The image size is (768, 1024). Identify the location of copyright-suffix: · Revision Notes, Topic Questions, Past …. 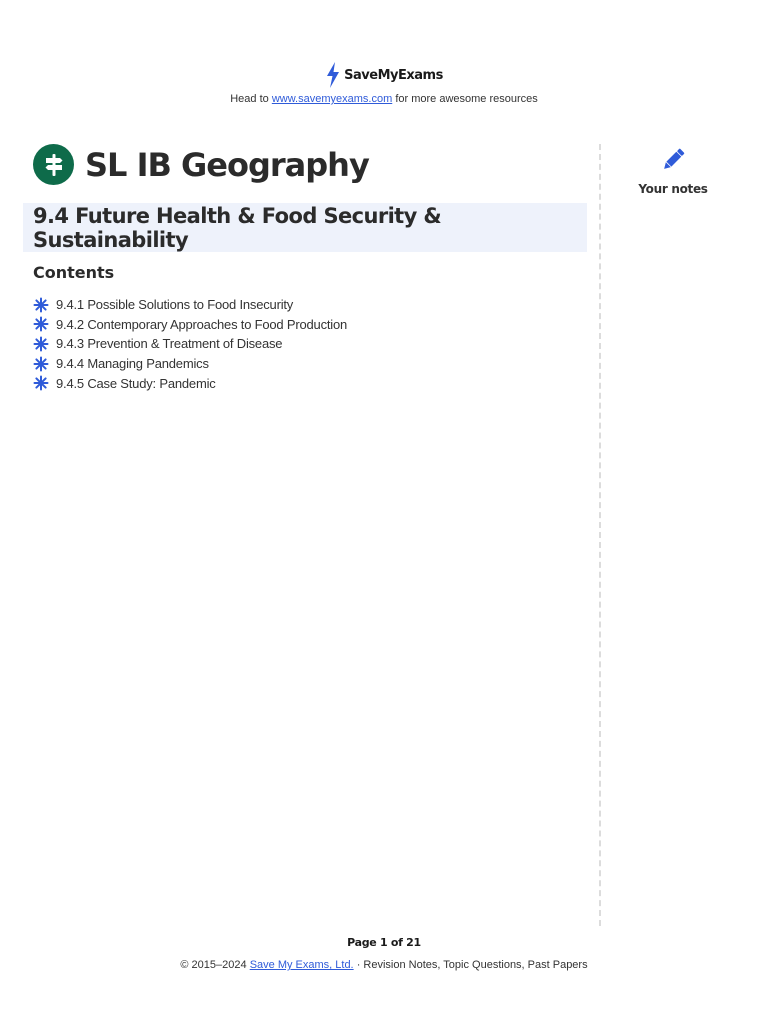
(472, 965).